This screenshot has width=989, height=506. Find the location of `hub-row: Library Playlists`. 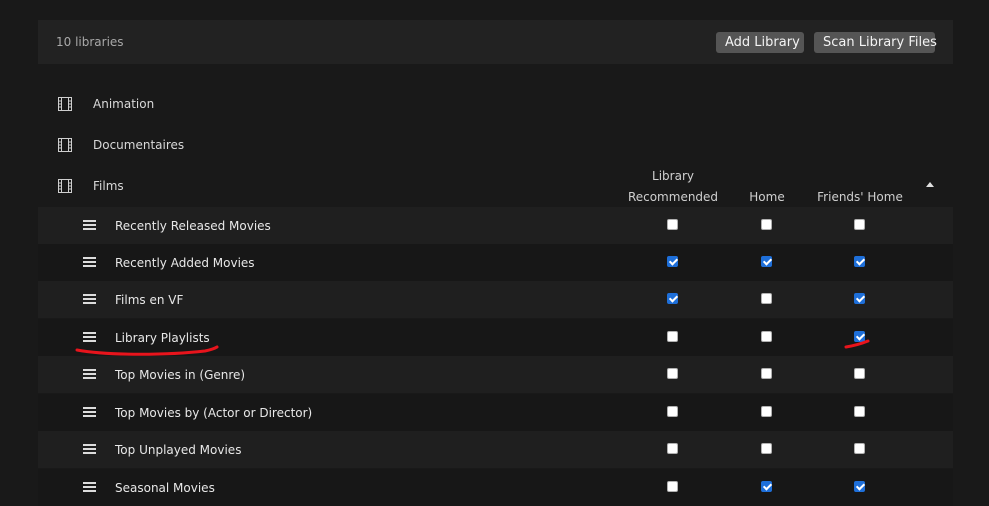

hub-row: Library Playlists is located at coordinates (495, 337).